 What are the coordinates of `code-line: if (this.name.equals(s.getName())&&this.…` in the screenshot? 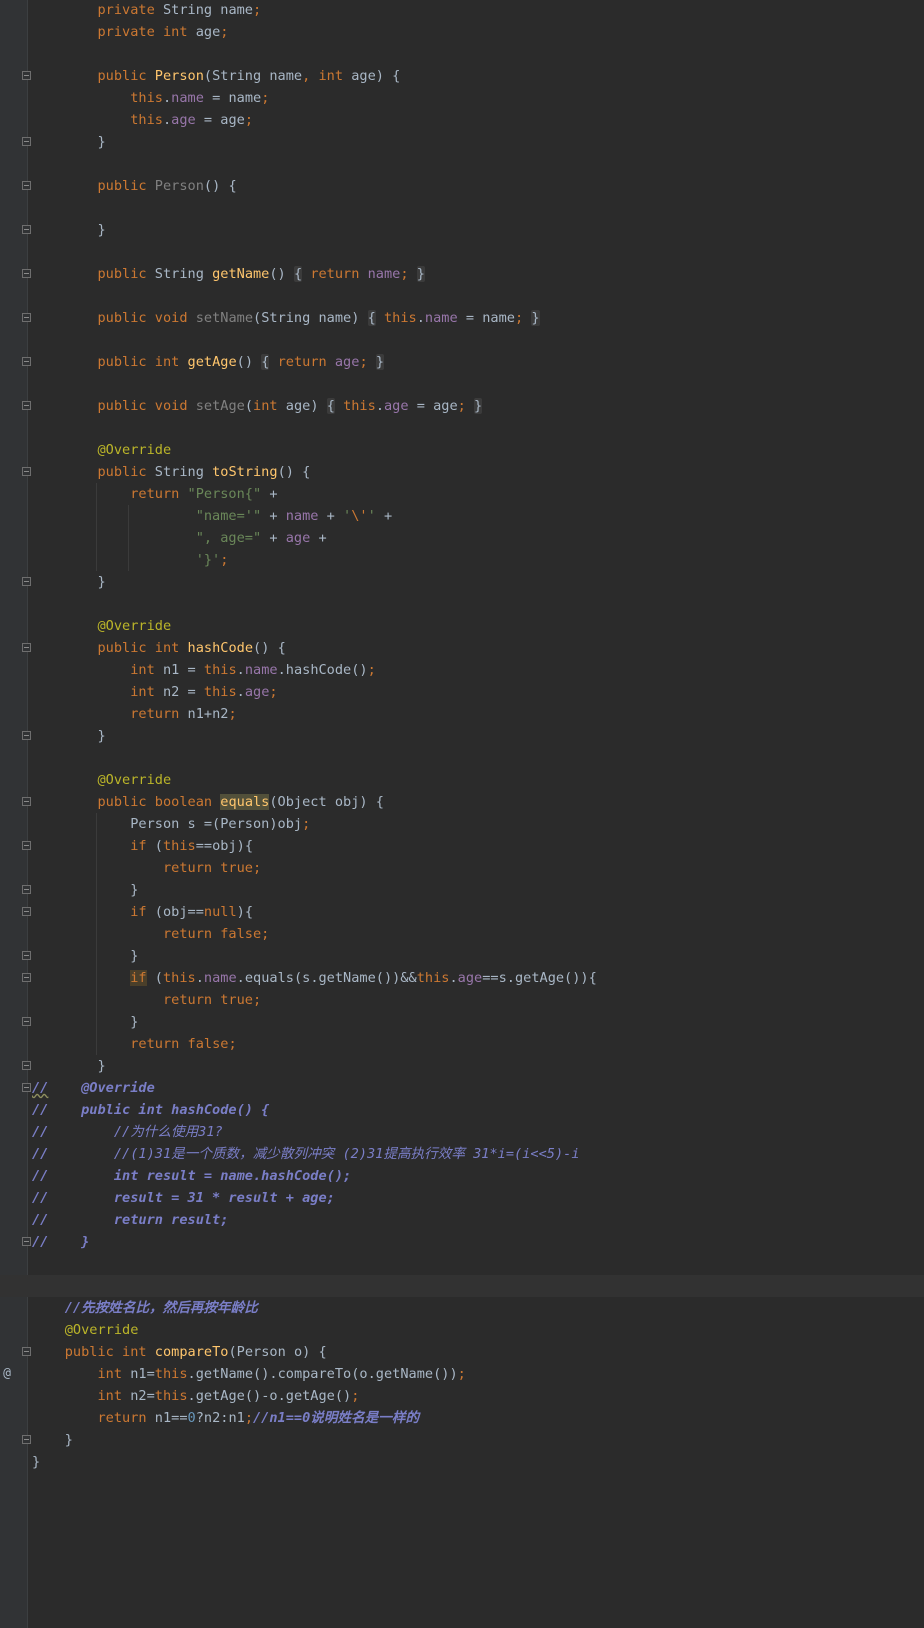 It's located at (462, 978).